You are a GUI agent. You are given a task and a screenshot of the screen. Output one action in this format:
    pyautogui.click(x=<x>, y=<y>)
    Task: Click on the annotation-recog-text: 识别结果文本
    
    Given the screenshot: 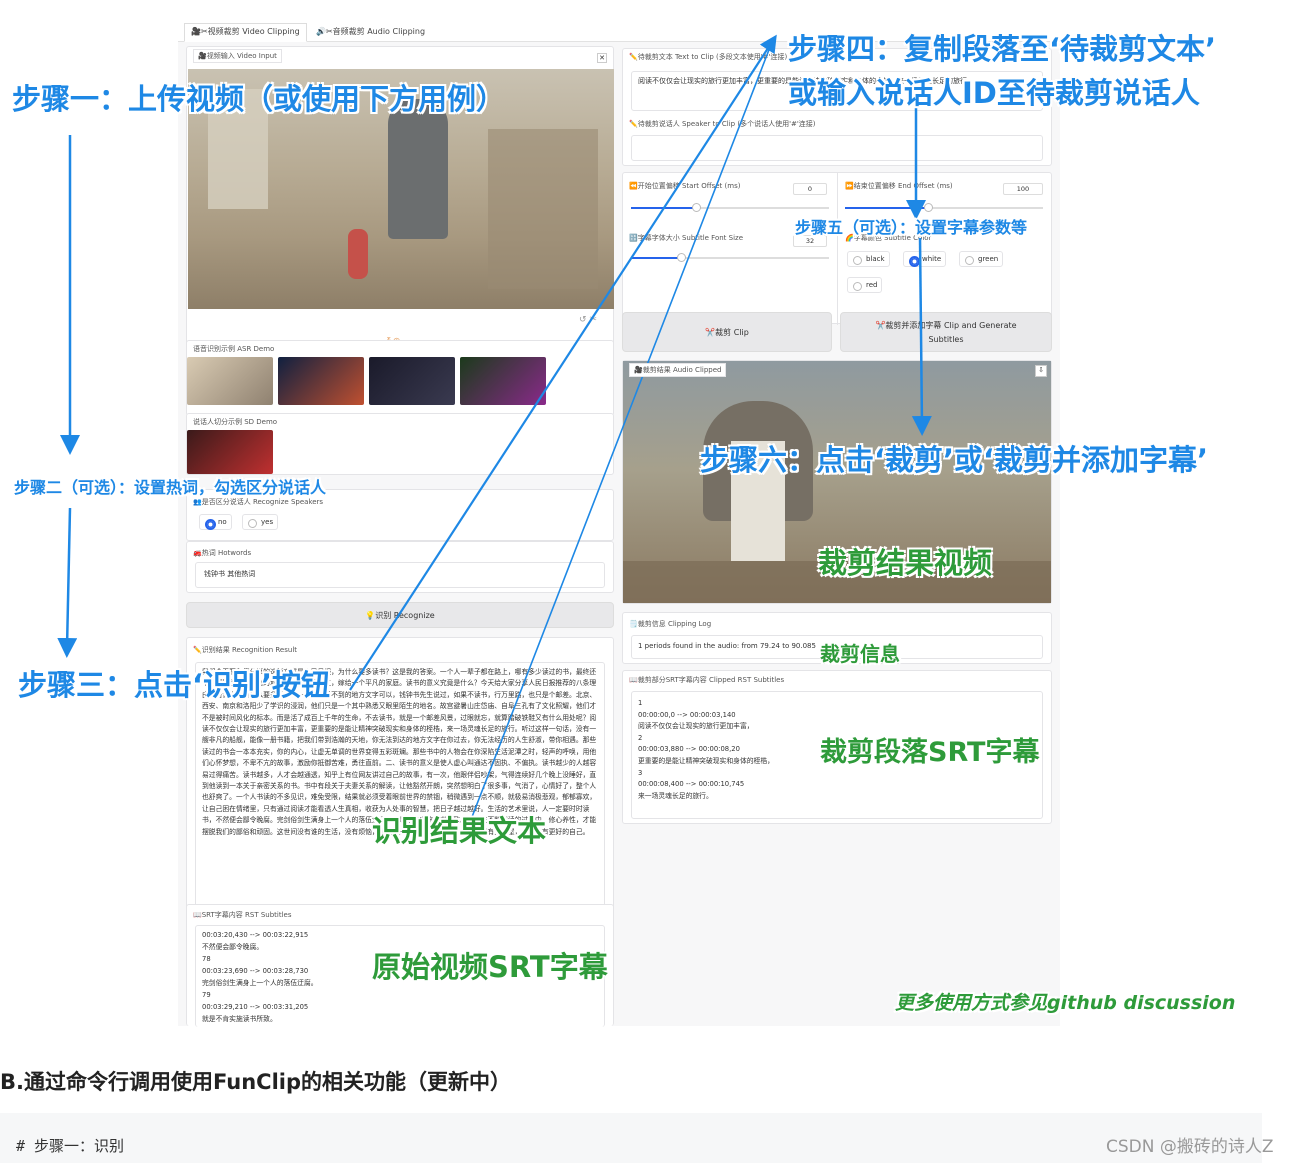 What is the action you would take?
    pyautogui.click(x=459, y=831)
    